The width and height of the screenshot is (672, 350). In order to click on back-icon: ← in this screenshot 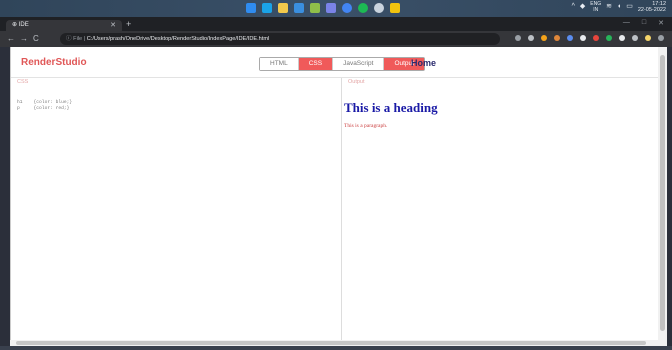, I will do `click(11, 38)`.